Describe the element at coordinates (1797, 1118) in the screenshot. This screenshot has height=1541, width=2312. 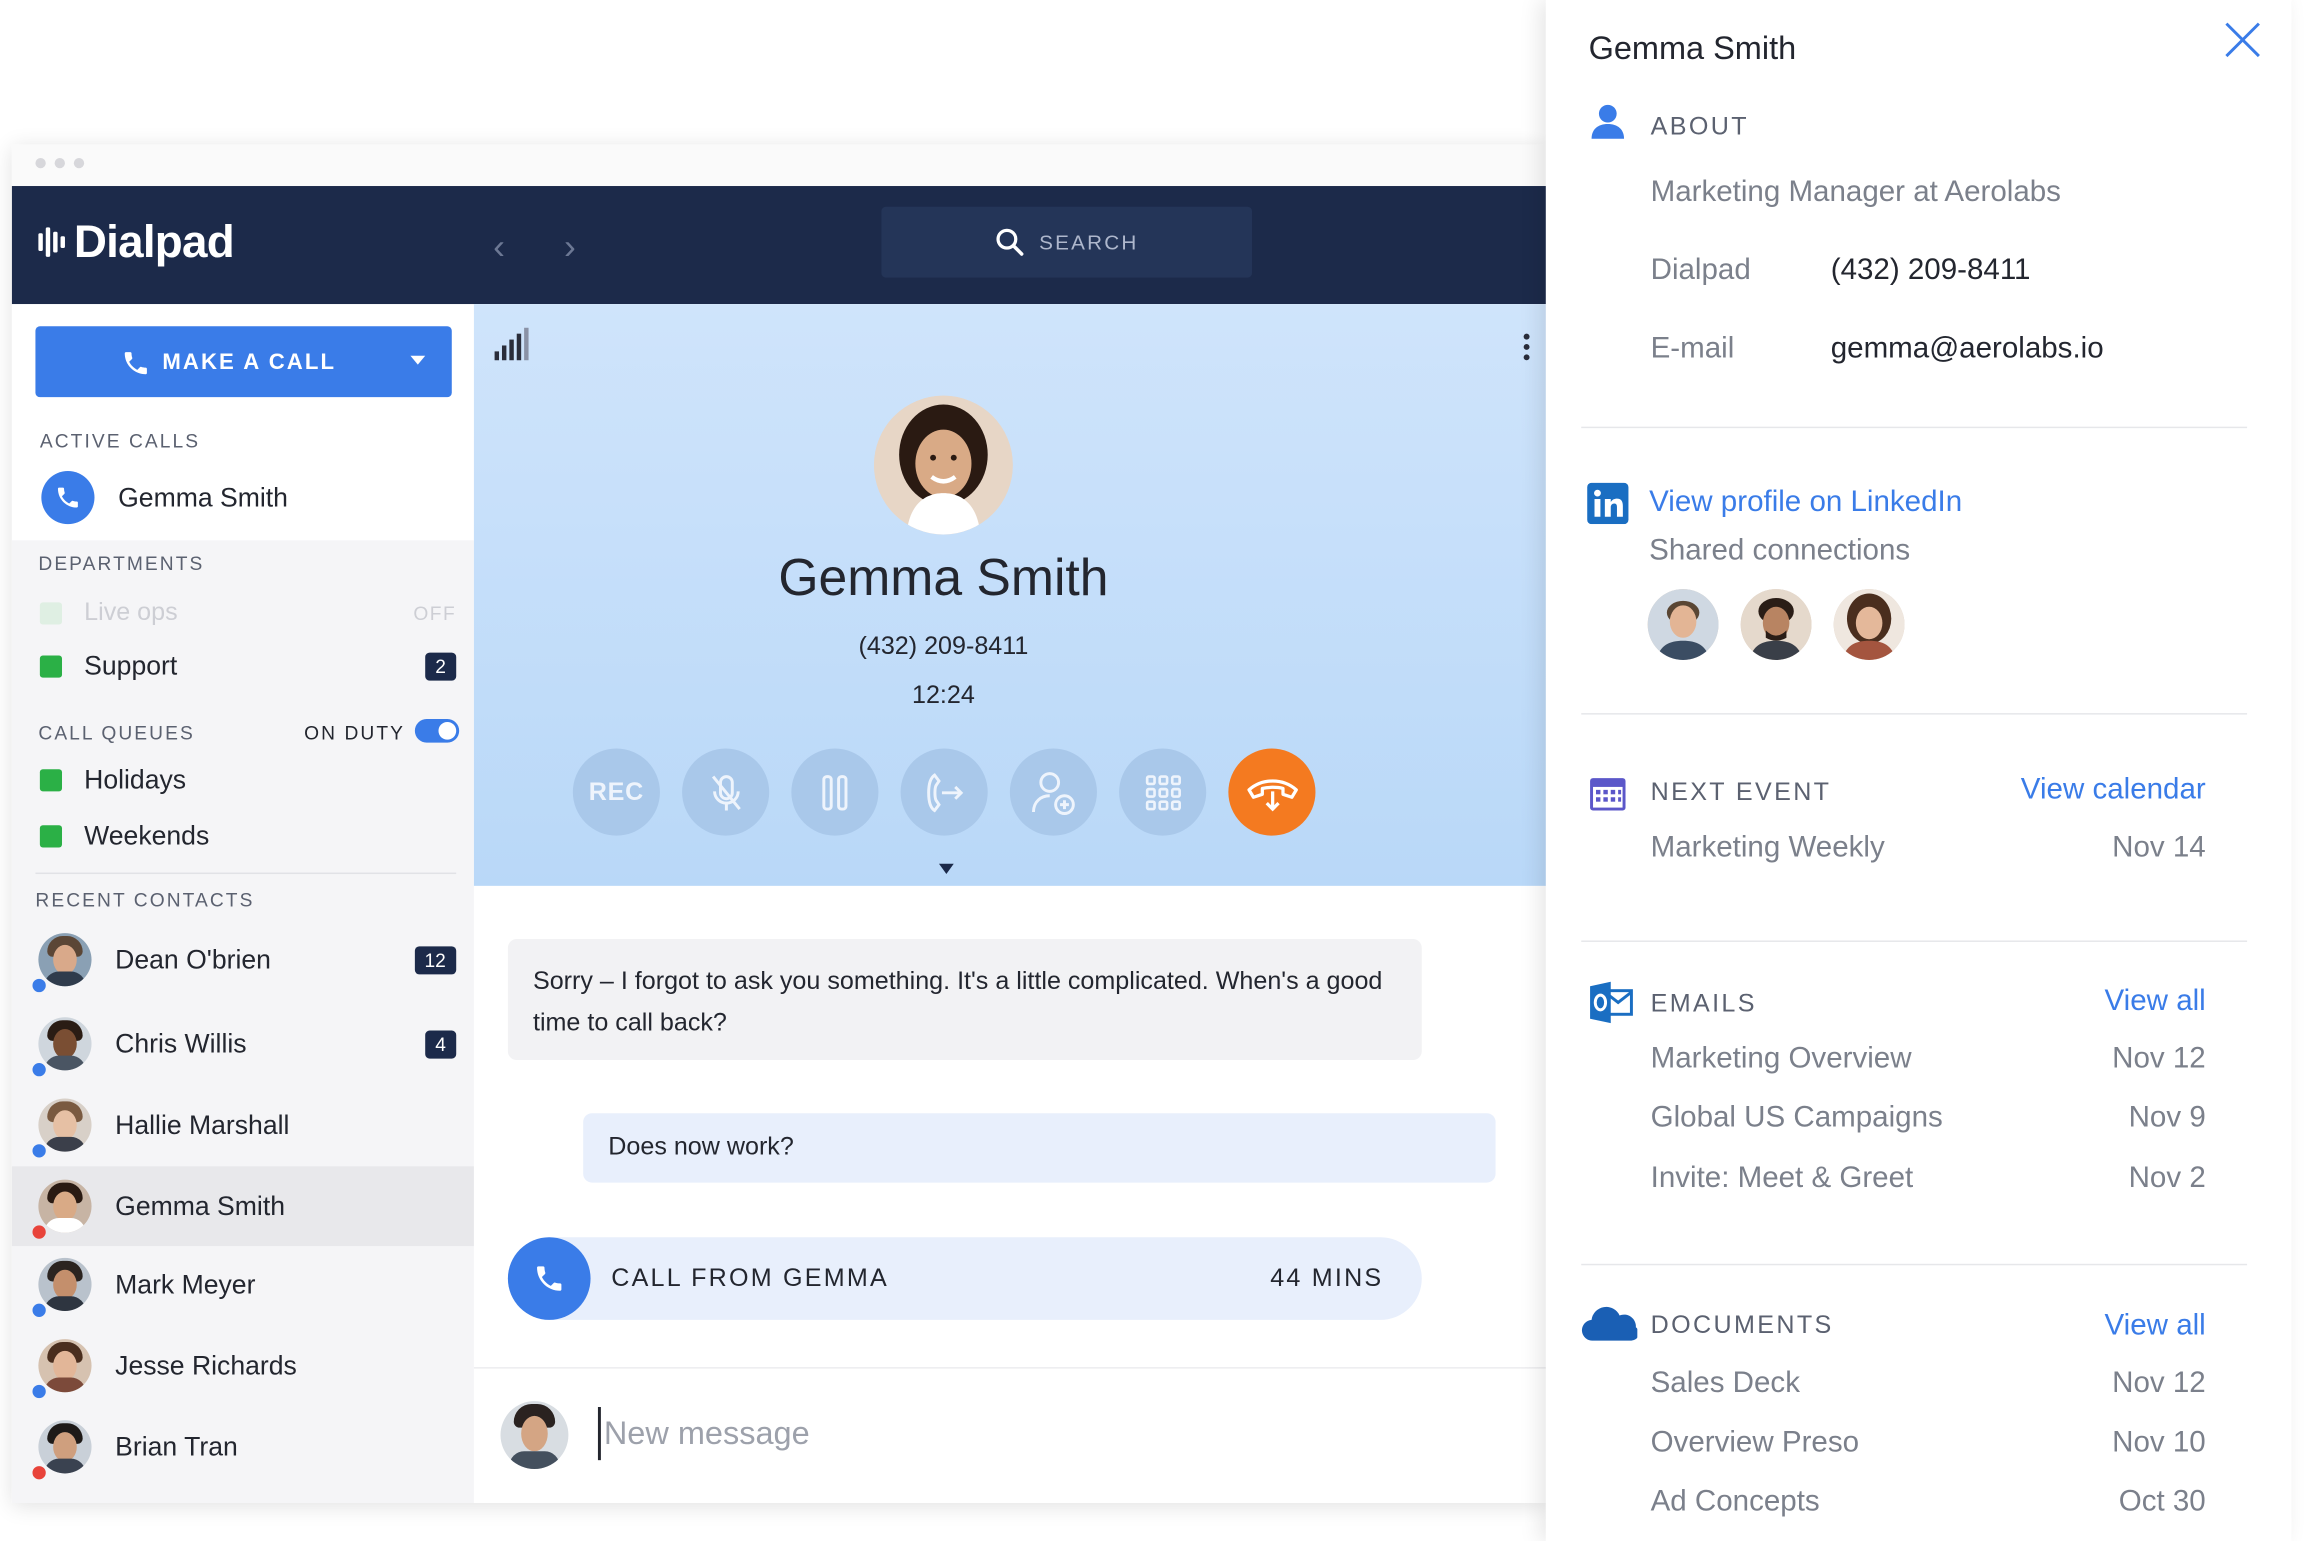
I see `email-item-subject: Global US Campaigns` at that location.